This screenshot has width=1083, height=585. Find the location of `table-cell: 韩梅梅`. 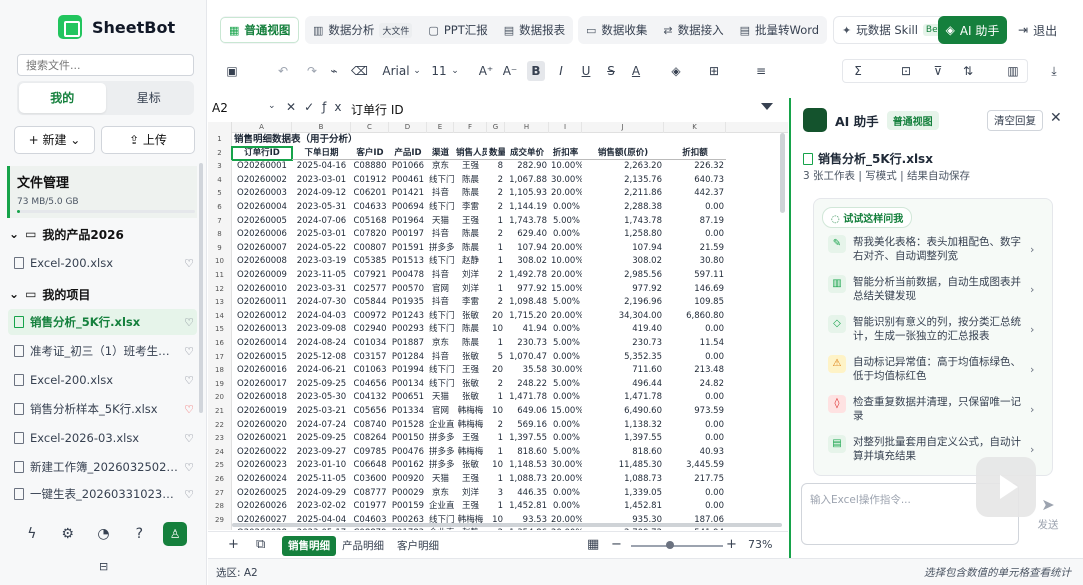

table-cell: 韩梅梅 is located at coordinates (470, 453).